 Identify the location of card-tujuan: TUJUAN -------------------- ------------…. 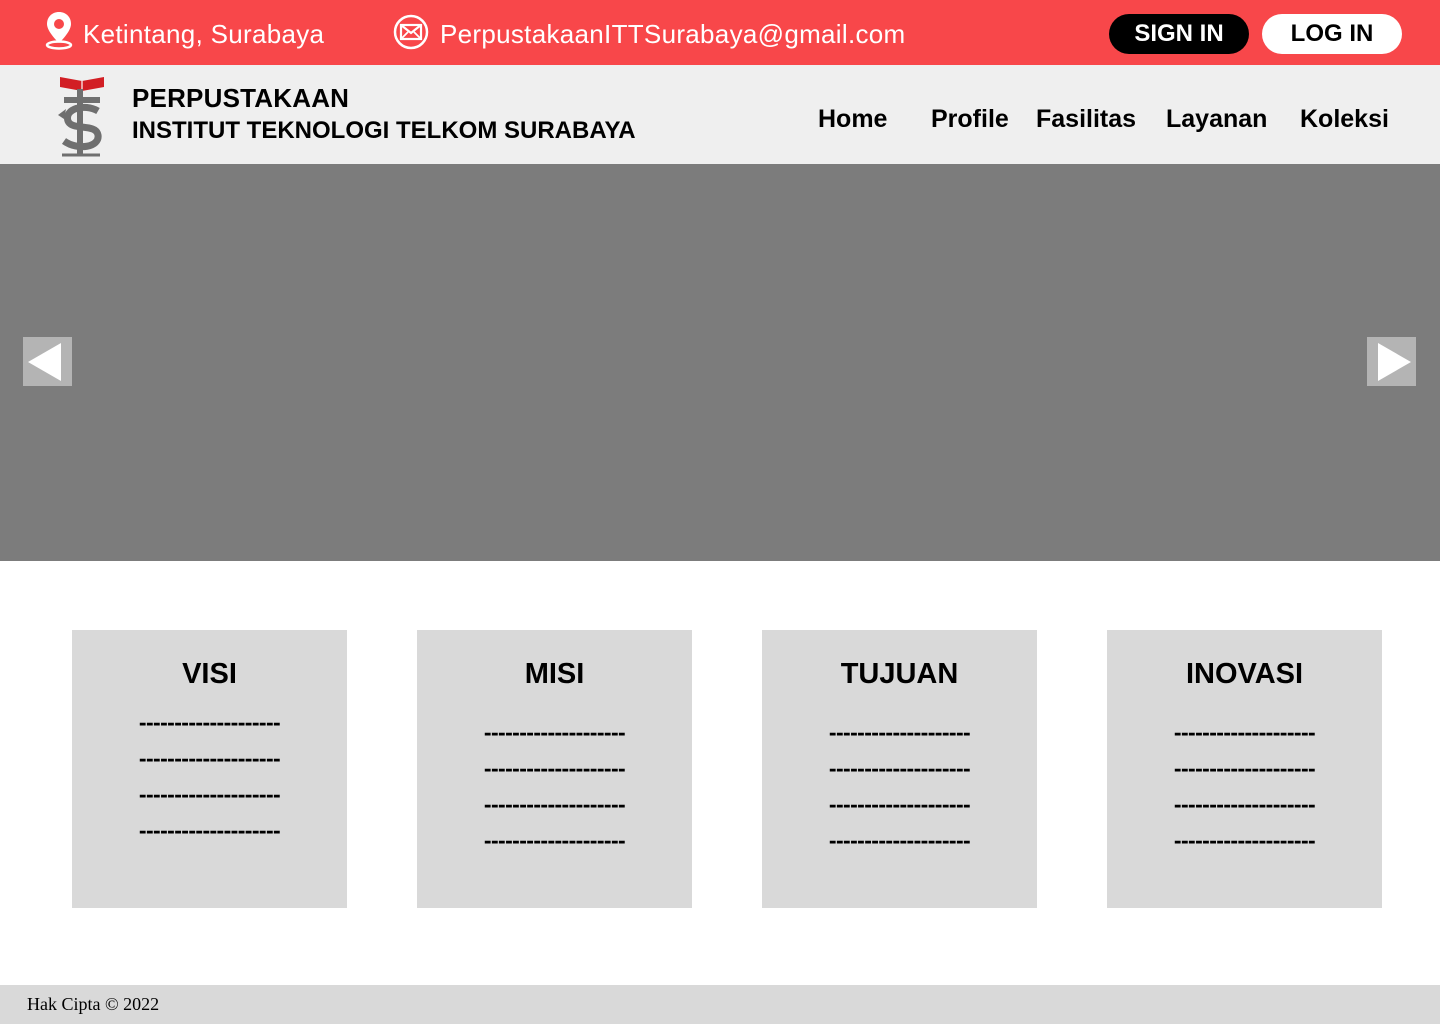
(899, 769).